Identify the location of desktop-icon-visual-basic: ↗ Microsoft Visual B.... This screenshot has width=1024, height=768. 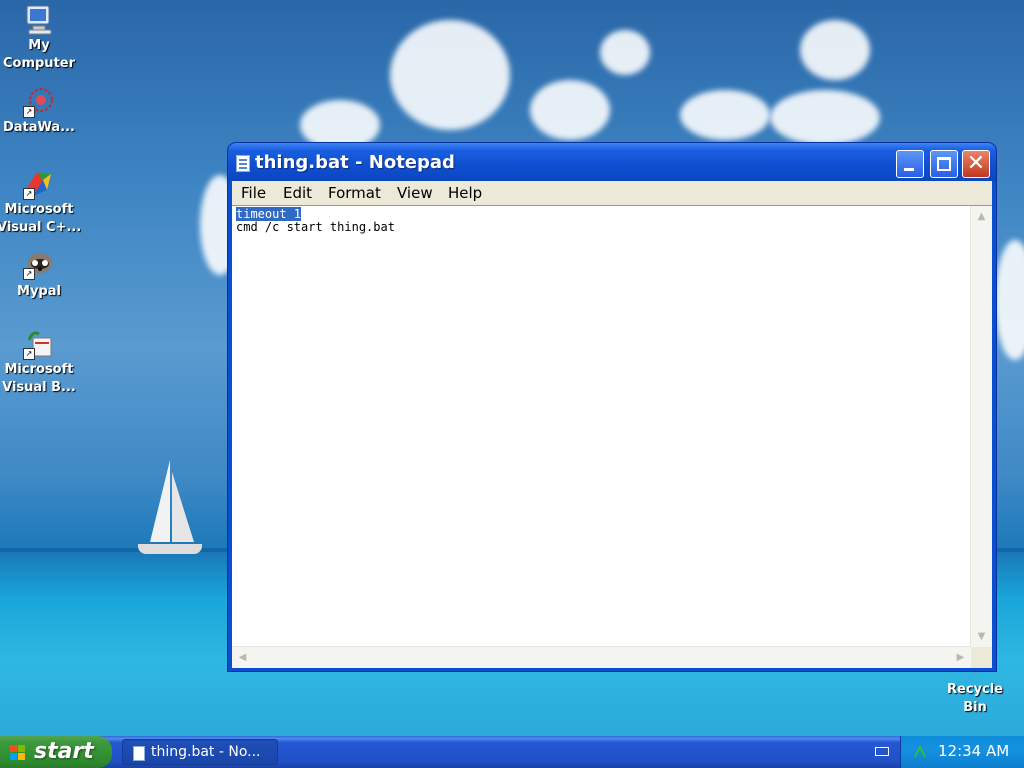
(40, 363).